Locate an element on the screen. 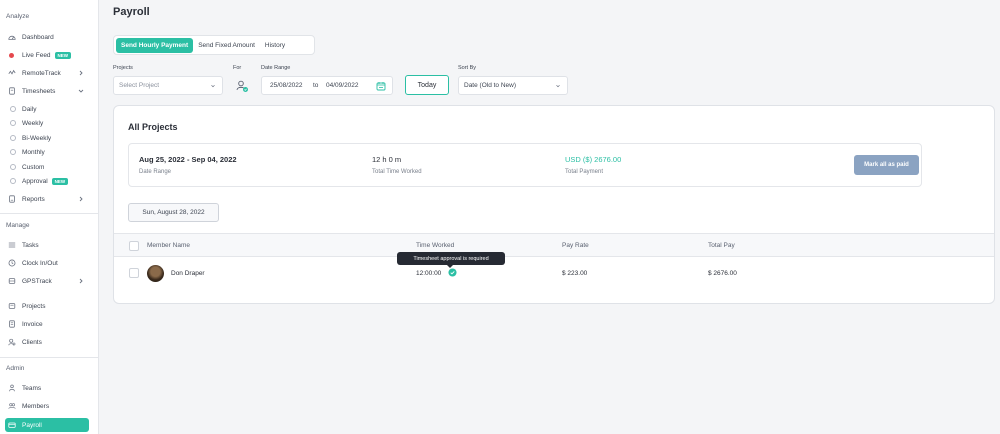 This screenshot has width=1000, height=434. card-title: All Projects is located at coordinates (153, 127).